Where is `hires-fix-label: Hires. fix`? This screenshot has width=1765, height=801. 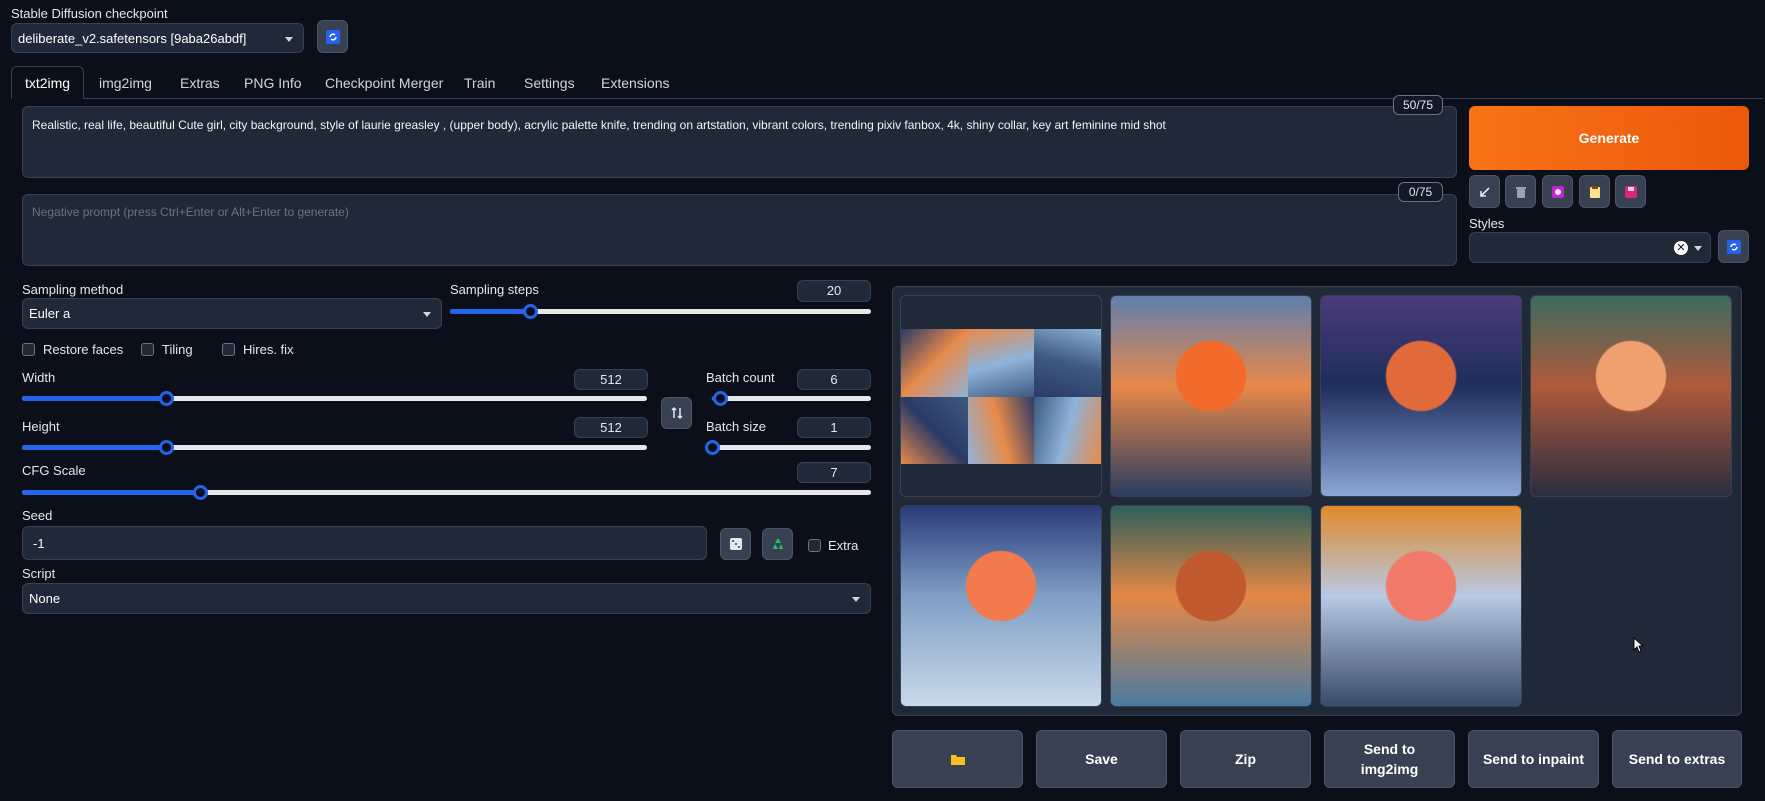
hires-fix-label: Hires. fix is located at coordinates (268, 349).